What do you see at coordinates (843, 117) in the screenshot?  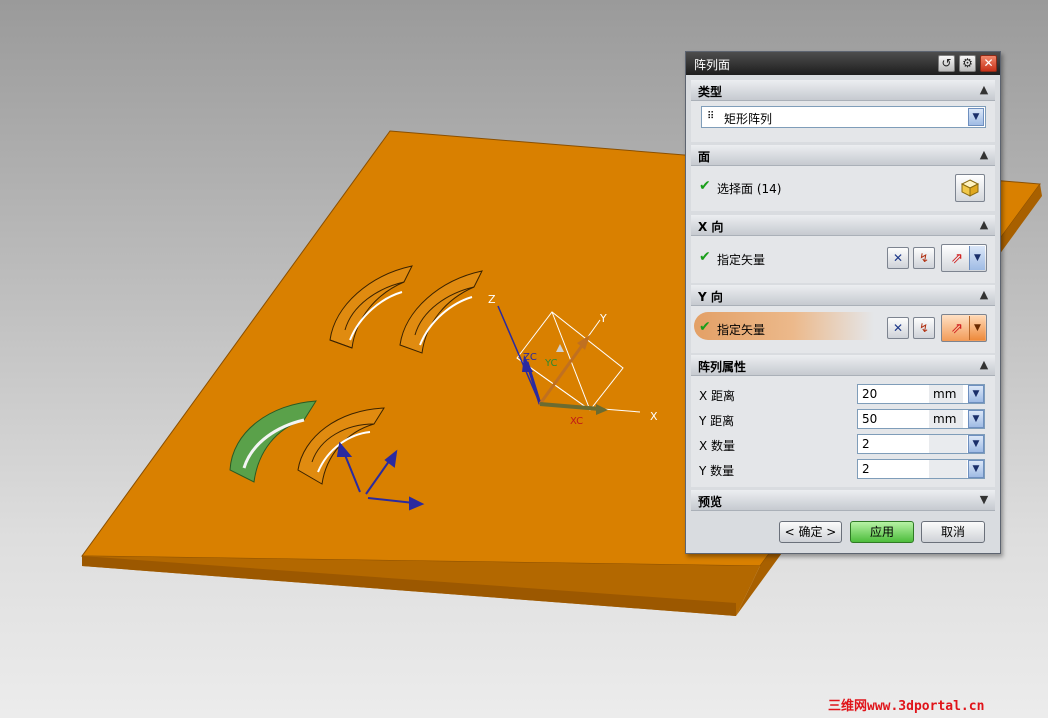 I see `type-combo: ⠿ 矩形阵列 ▼` at bounding box center [843, 117].